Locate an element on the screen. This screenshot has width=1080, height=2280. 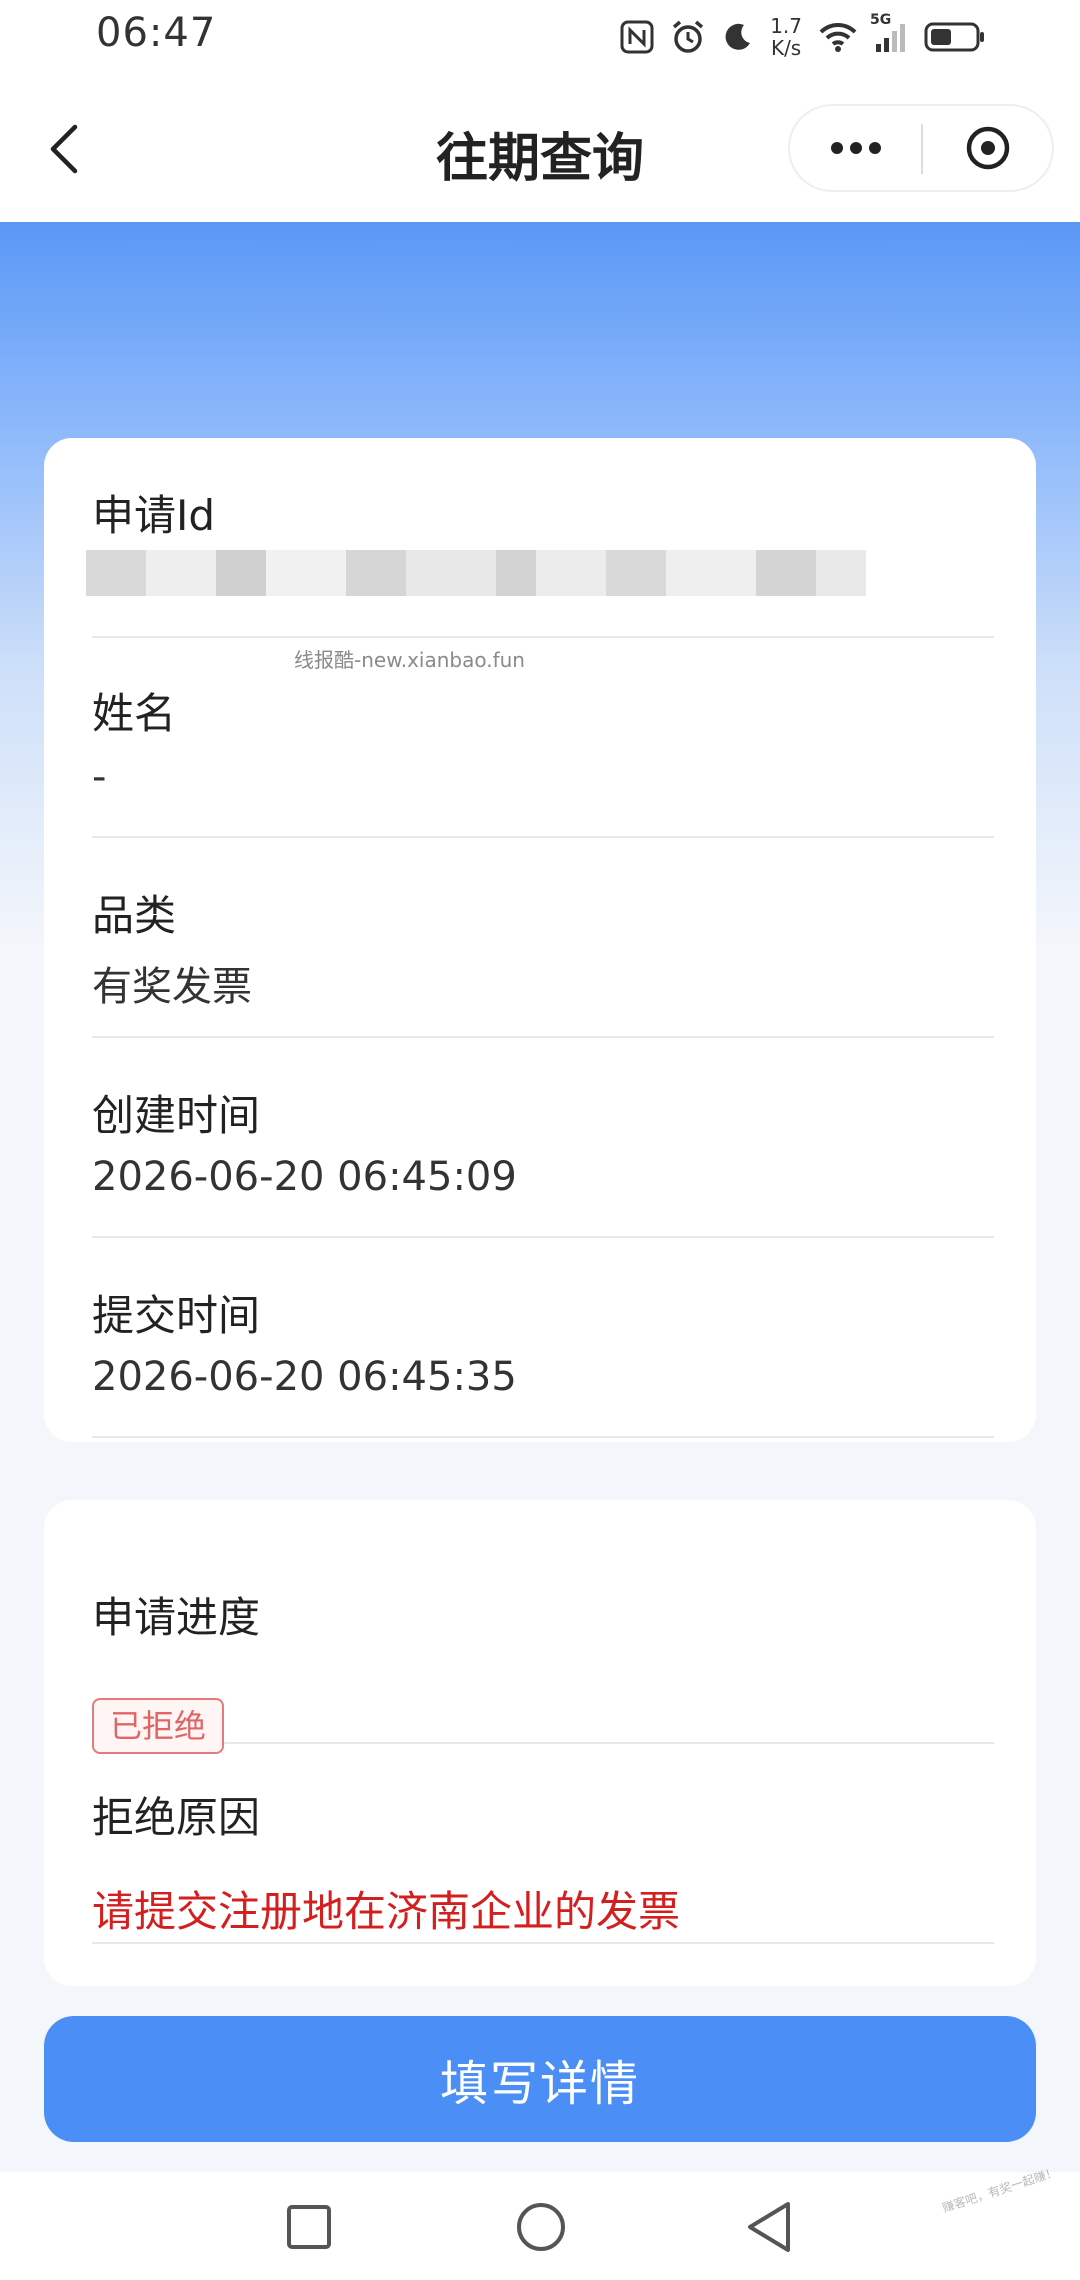
field-label: 创建时间 is located at coordinates (176, 1115).